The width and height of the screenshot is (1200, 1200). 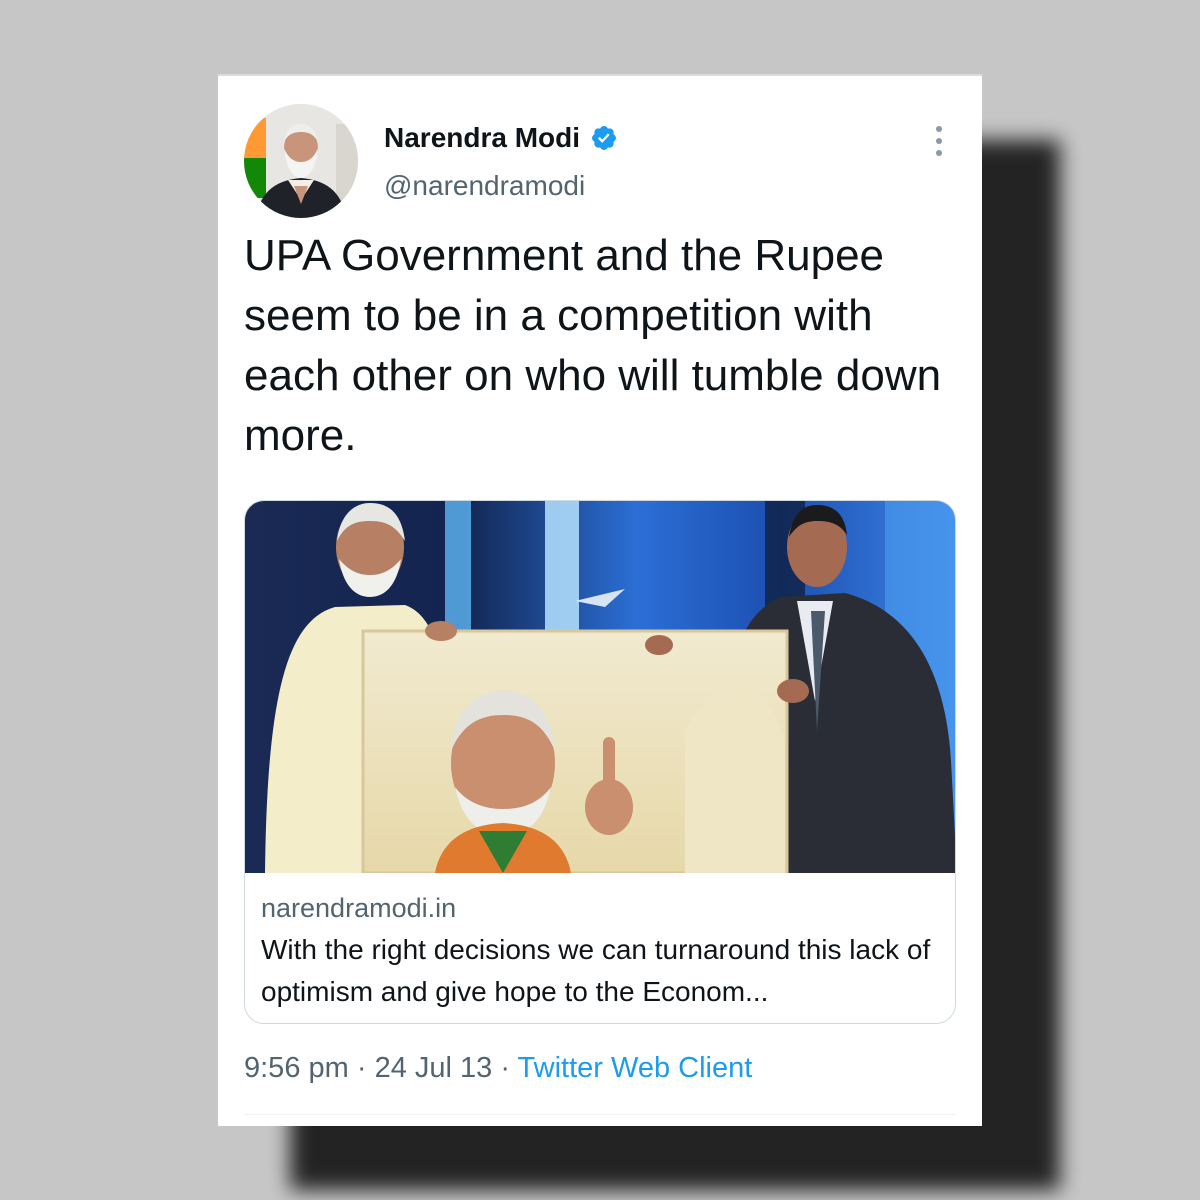 I want to click on author-handle: @narendramodi, so click(x=484, y=186).